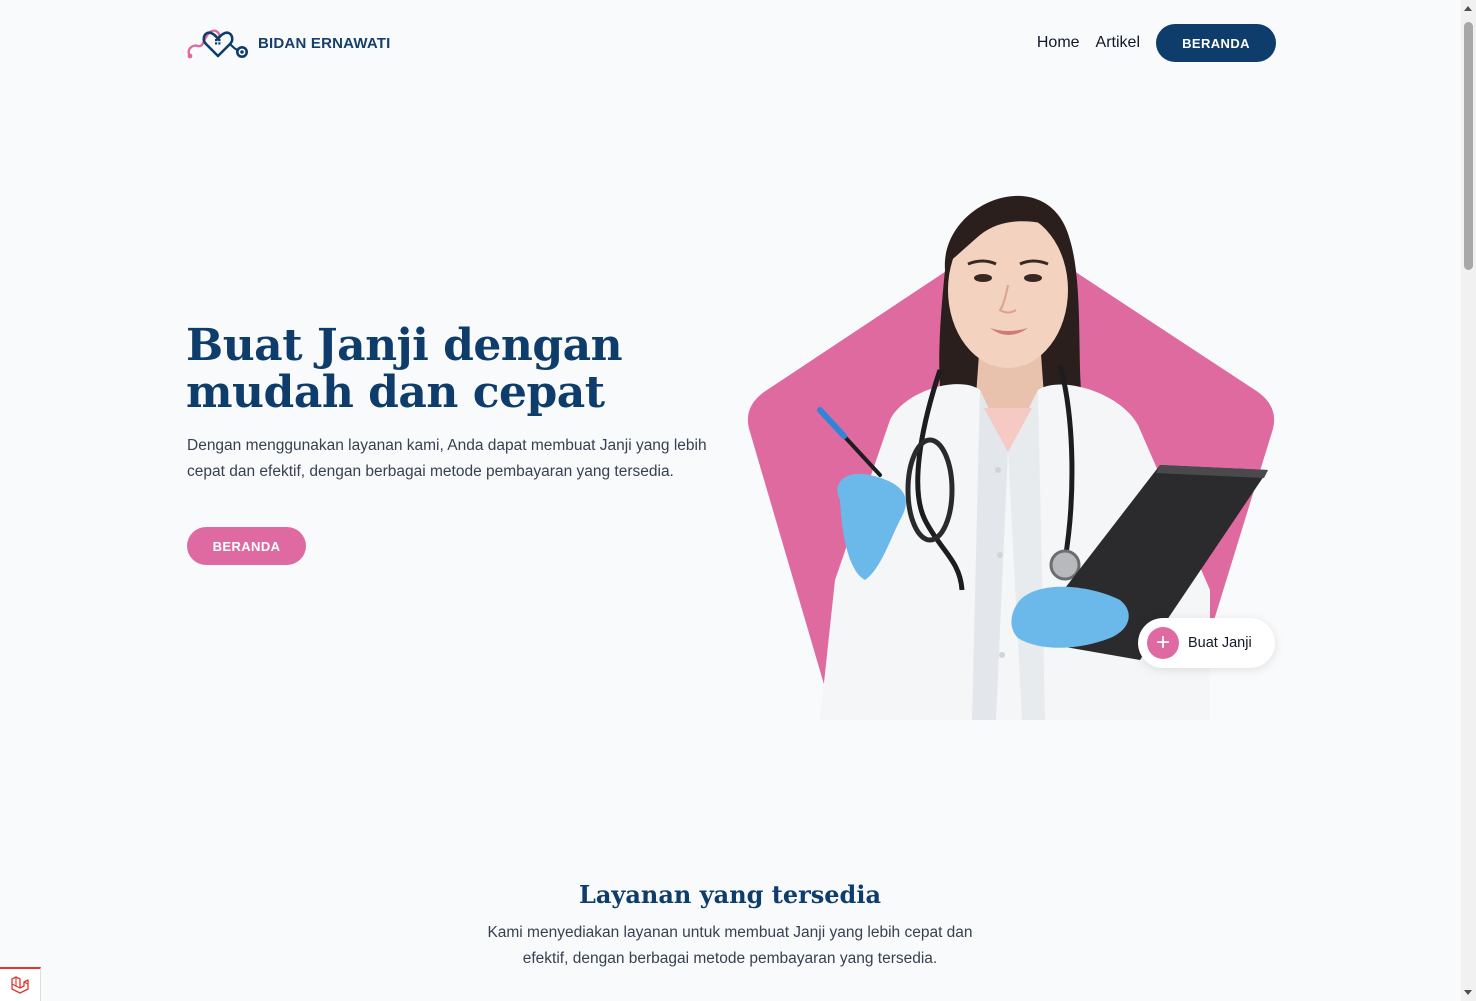  I want to click on nav-menu: Home Artikel BERANDA, so click(1156, 43).